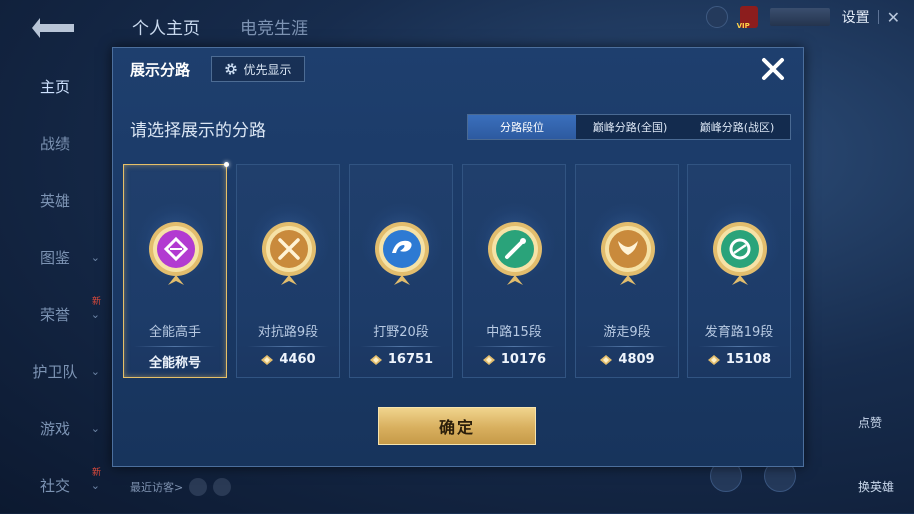  What do you see at coordinates (514, 332) in the screenshot?
I see `lane-name: 中路15段` at bounding box center [514, 332].